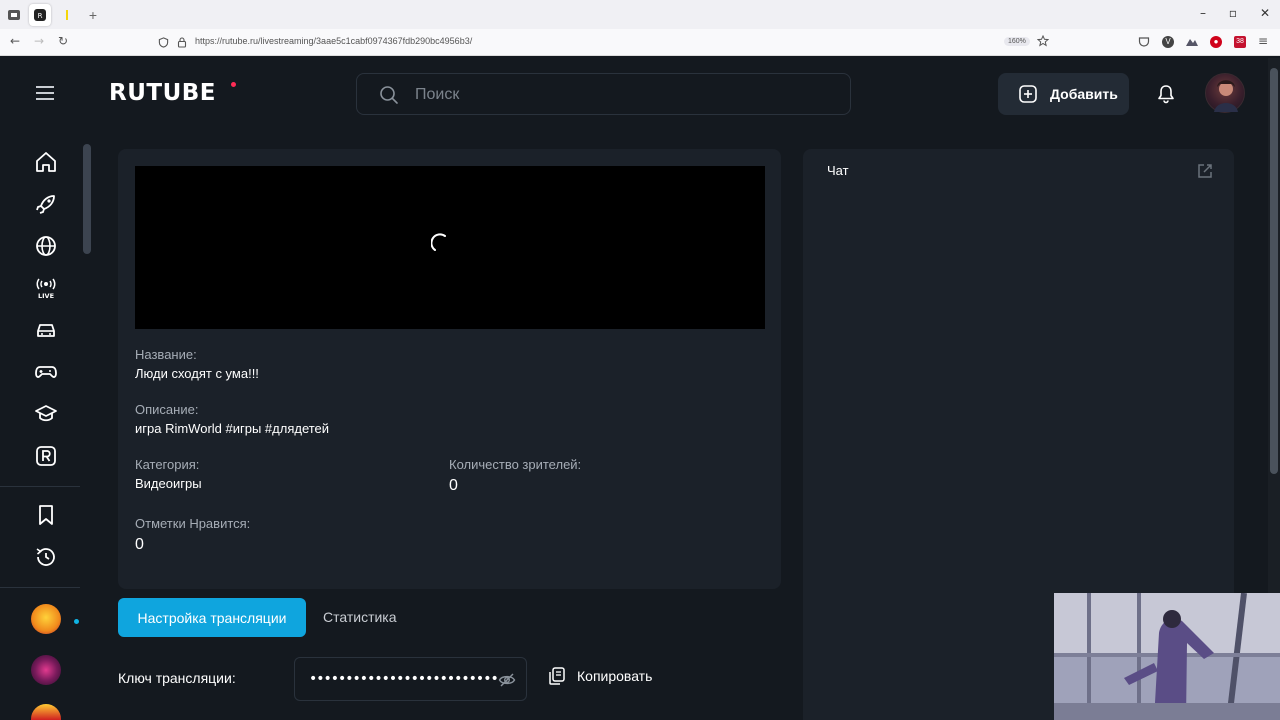 This screenshot has width=1280, height=720. I want to click on zoom-level: 160%, so click(1017, 41).